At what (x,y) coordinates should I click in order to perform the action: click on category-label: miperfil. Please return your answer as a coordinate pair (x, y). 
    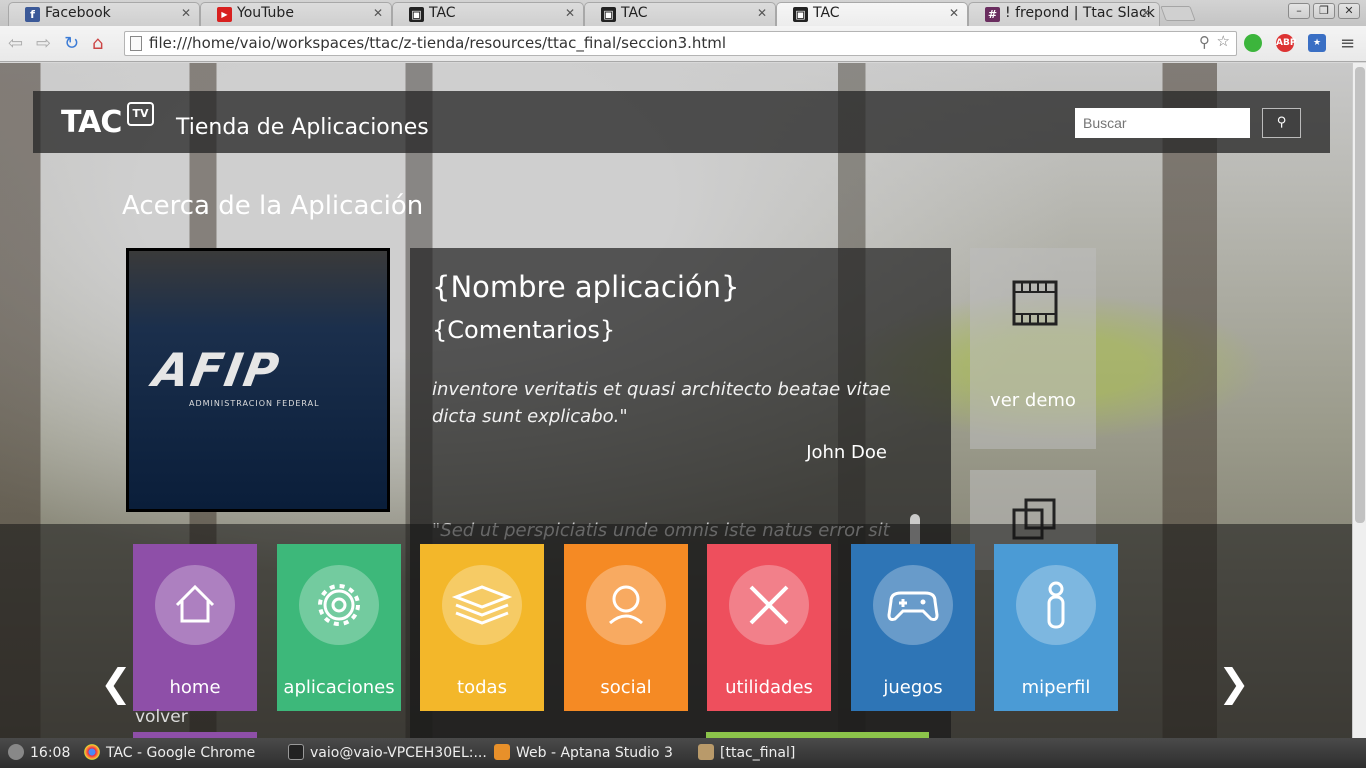
    Looking at the image, I should click on (1056, 687).